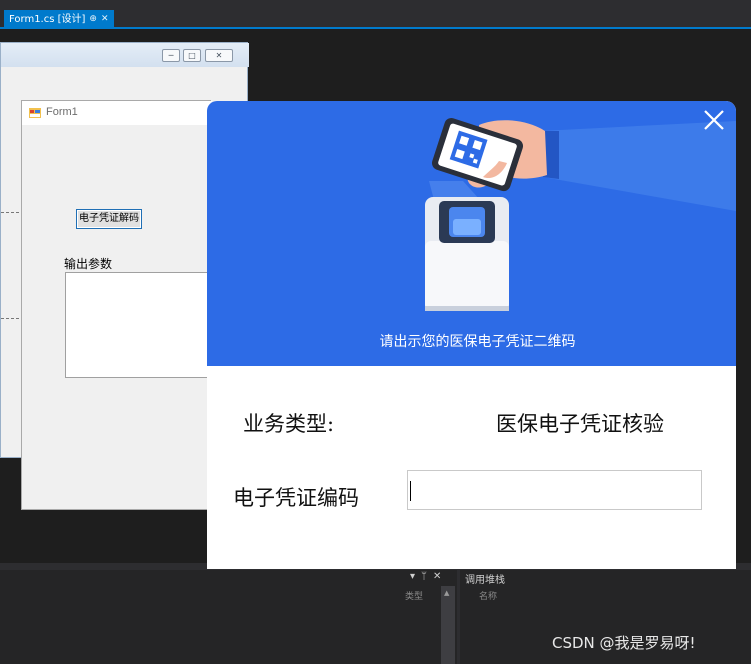 The height and width of the screenshot is (664, 751). I want to click on pin-icon: ᛘ, so click(424, 576).